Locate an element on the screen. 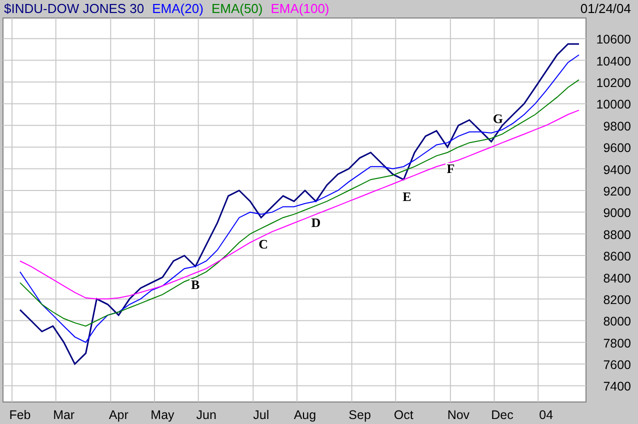 The height and width of the screenshot is (424, 638). axis-label: 7600 is located at coordinates (617, 365).